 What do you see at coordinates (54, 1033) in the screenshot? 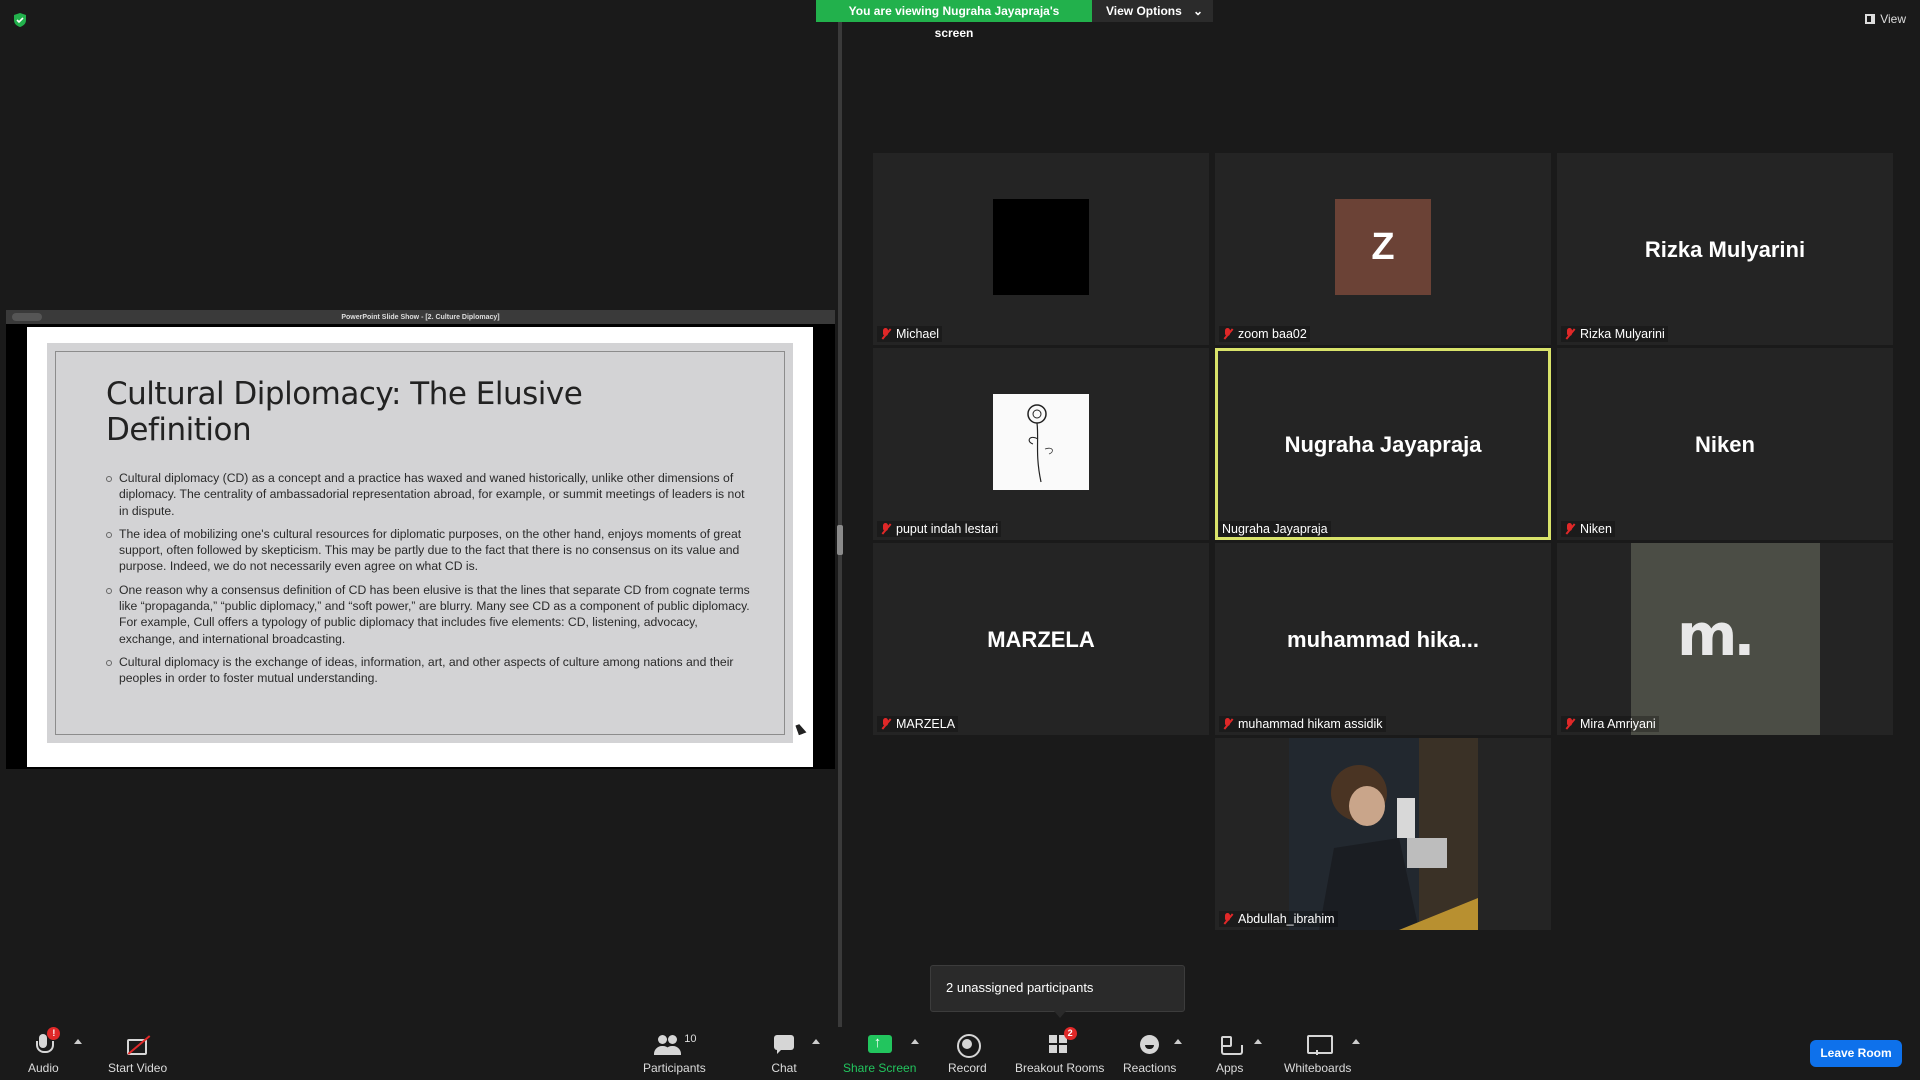
I see `audio-warning-badge: !` at bounding box center [54, 1033].